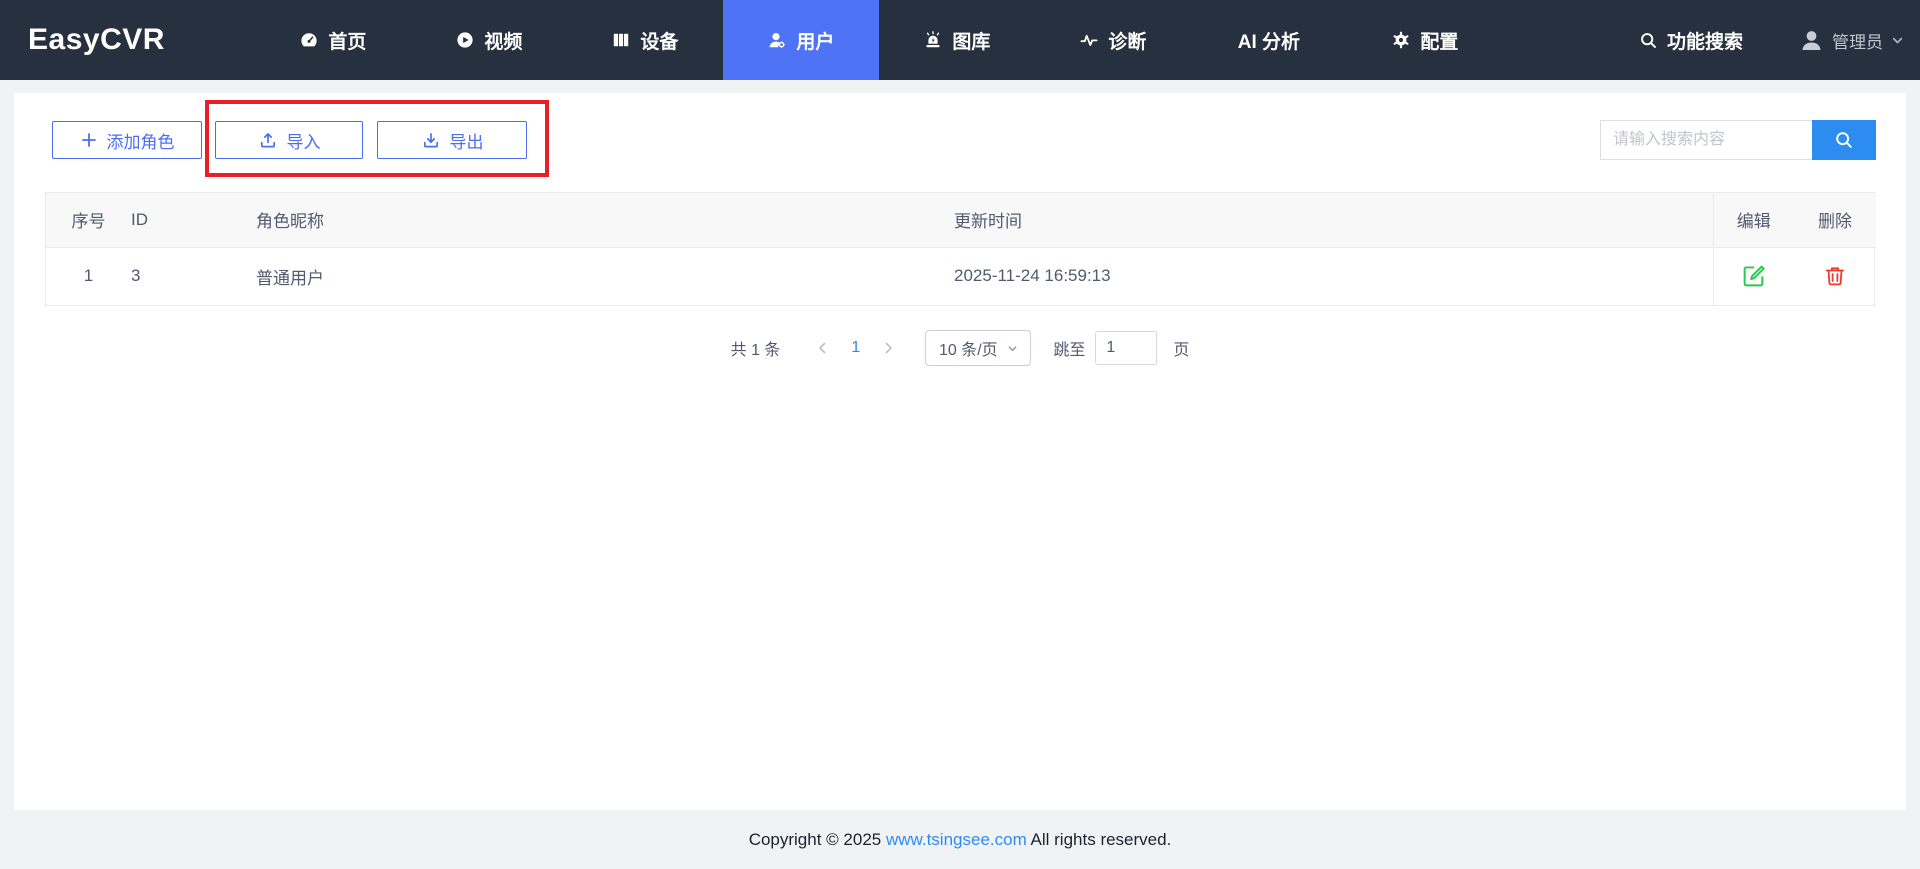 This screenshot has height=869, width=1920. I want to click on nav-label: 视频, so click(503, 42).